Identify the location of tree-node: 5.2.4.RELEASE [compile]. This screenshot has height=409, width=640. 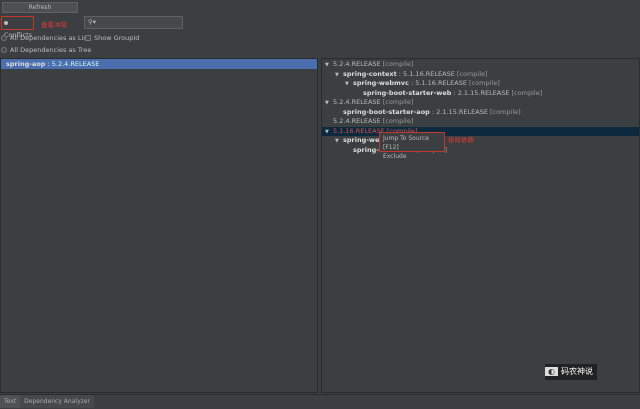
(480, 122).